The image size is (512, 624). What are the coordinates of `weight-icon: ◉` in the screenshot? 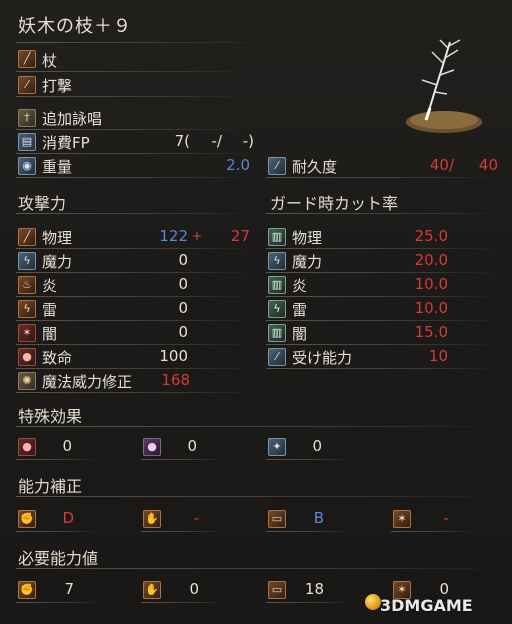 It's located at (27, 166).